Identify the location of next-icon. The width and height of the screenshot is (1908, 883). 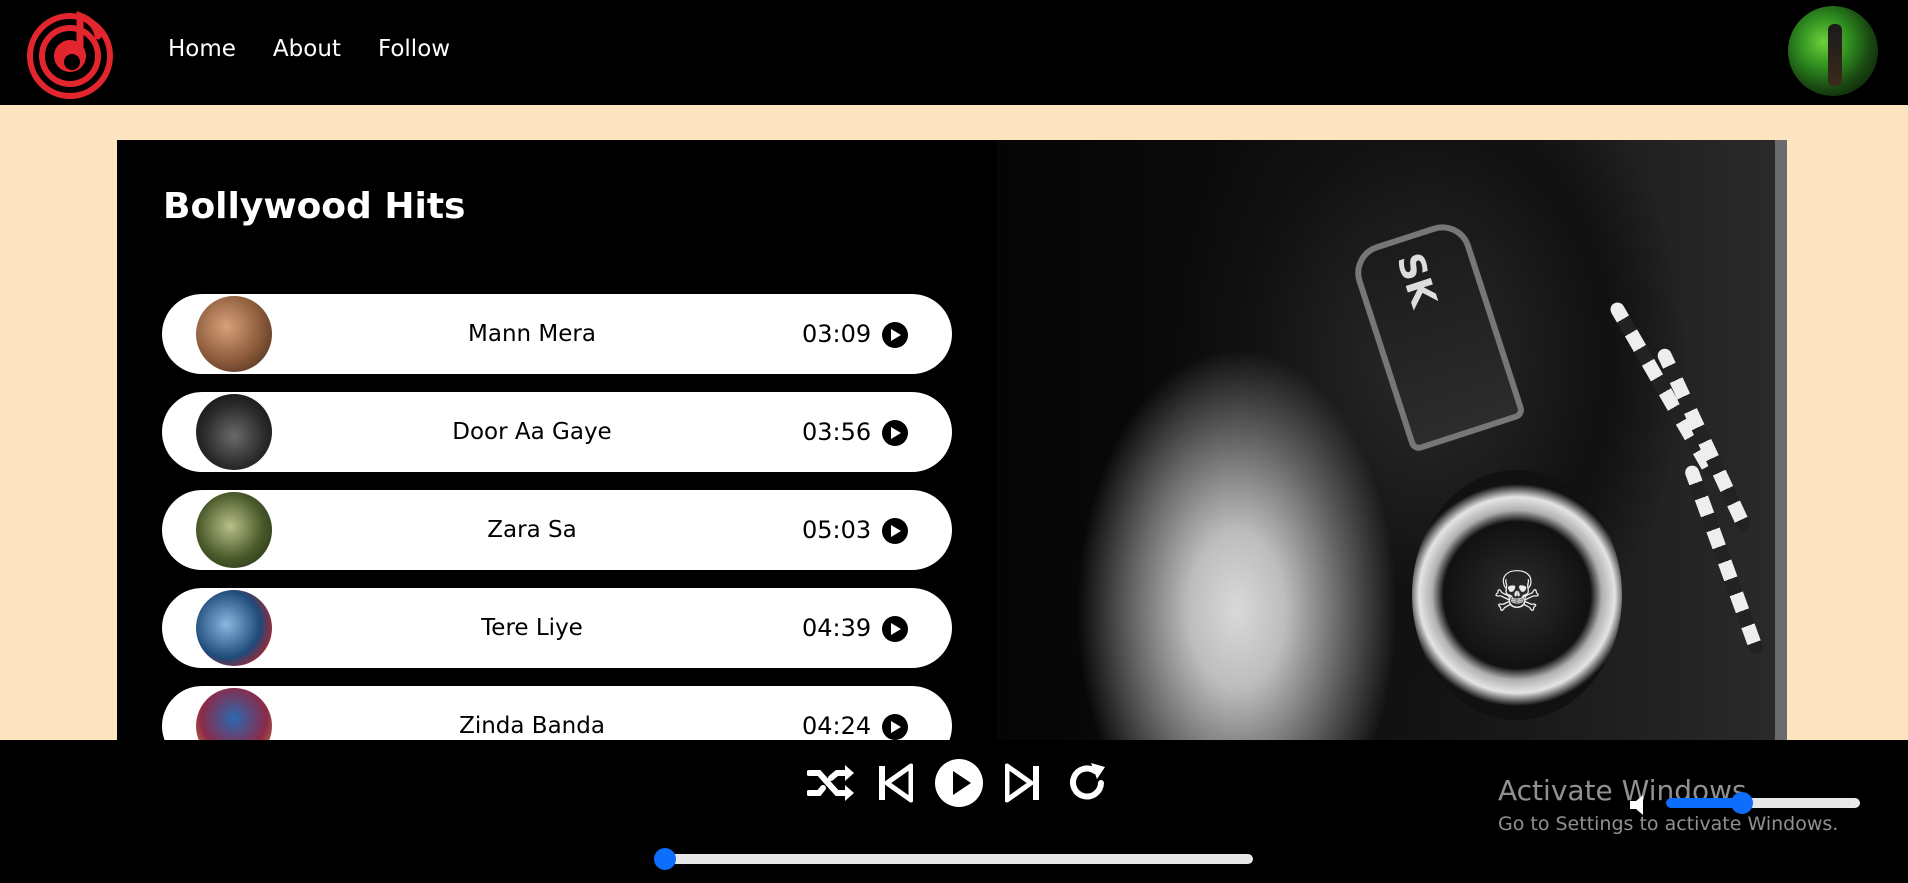
(1023, 783).